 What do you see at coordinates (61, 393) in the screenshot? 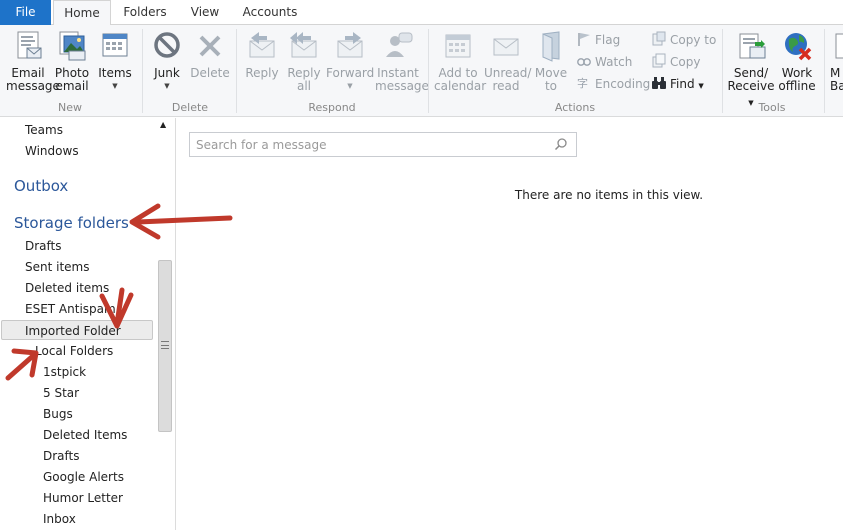
I see `folder-item: 5 Star` at bounding box center [61, 393].